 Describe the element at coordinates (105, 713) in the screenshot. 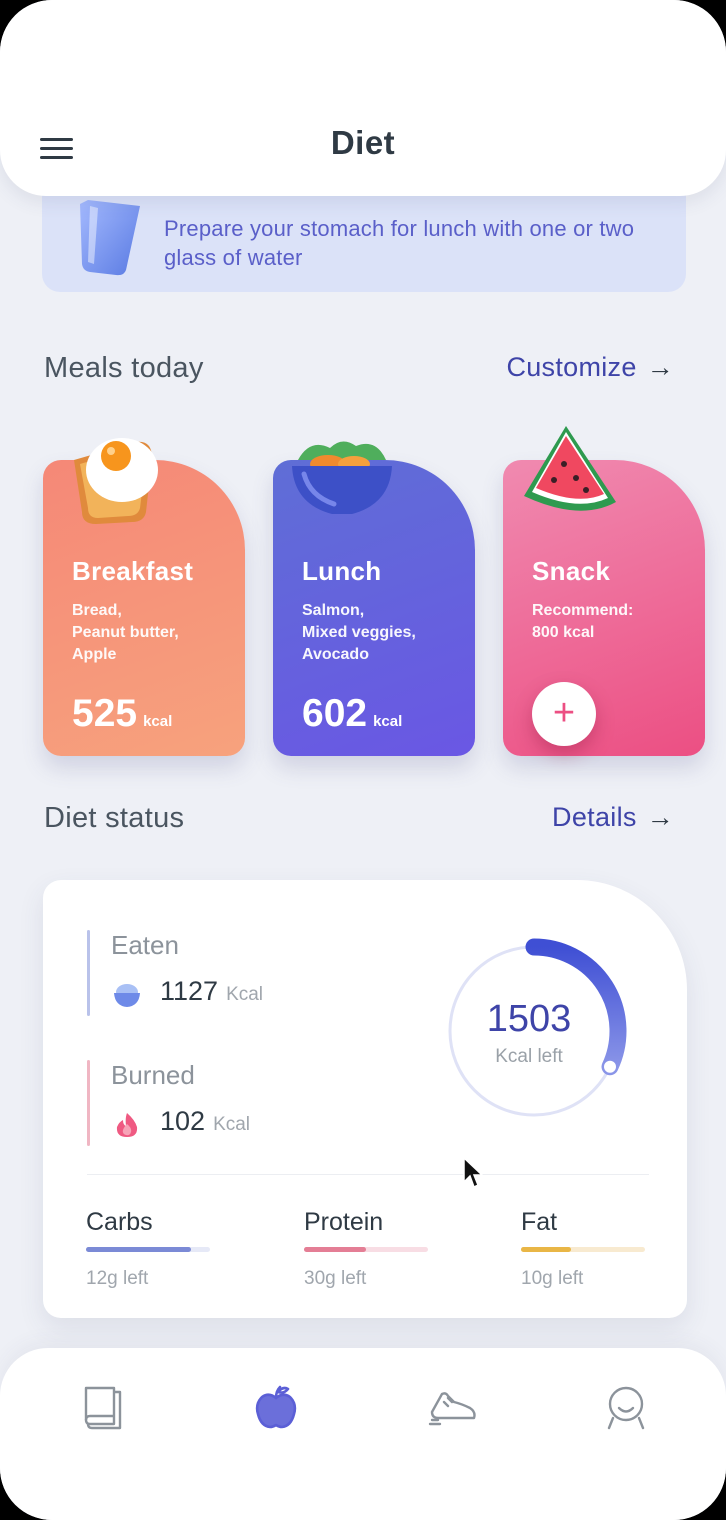

I see `kcal-value: 525` at that location.